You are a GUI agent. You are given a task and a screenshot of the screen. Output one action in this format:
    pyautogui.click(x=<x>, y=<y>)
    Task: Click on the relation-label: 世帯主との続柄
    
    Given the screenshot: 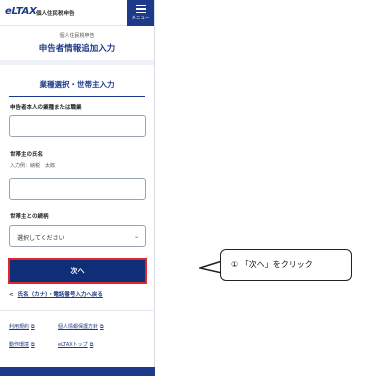 What is the action you would take?
    pyautogui.click(x=29, y=217)
    